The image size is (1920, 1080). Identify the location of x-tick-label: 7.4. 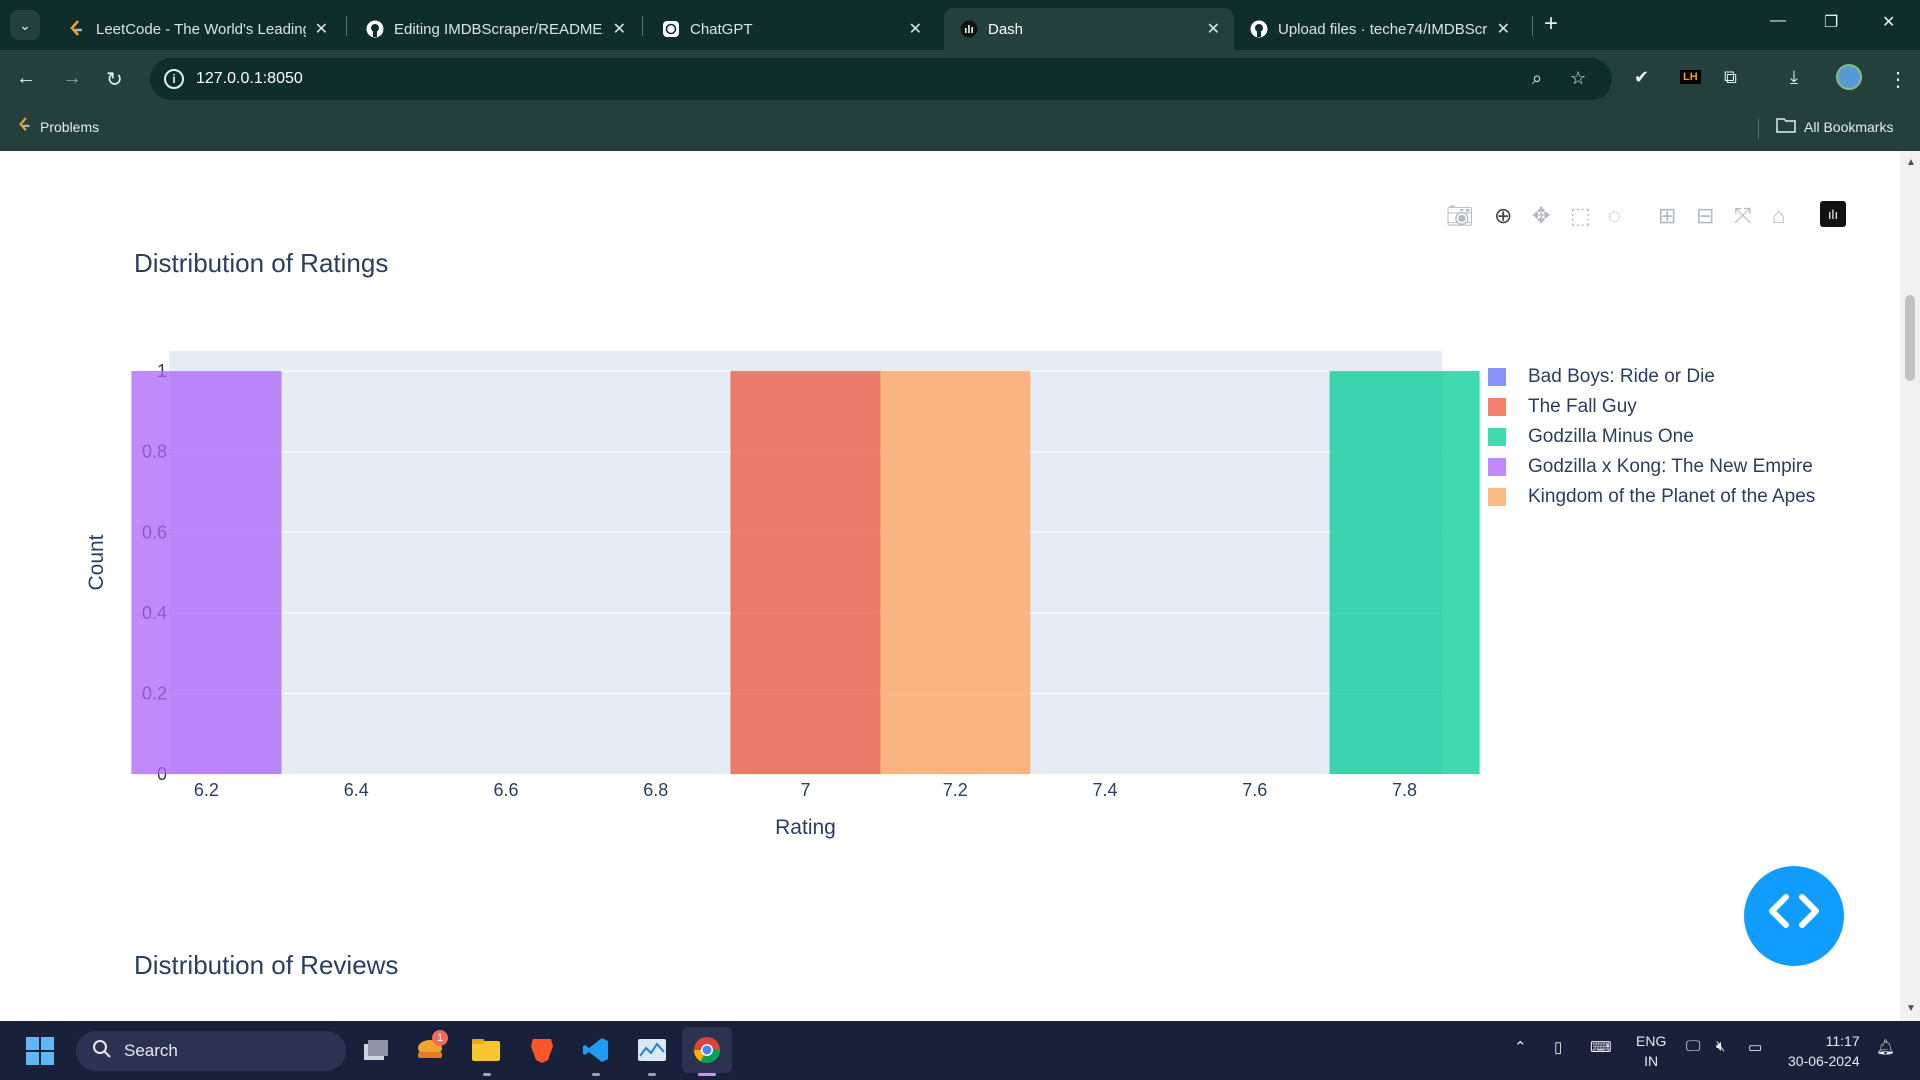
(1105, 790).